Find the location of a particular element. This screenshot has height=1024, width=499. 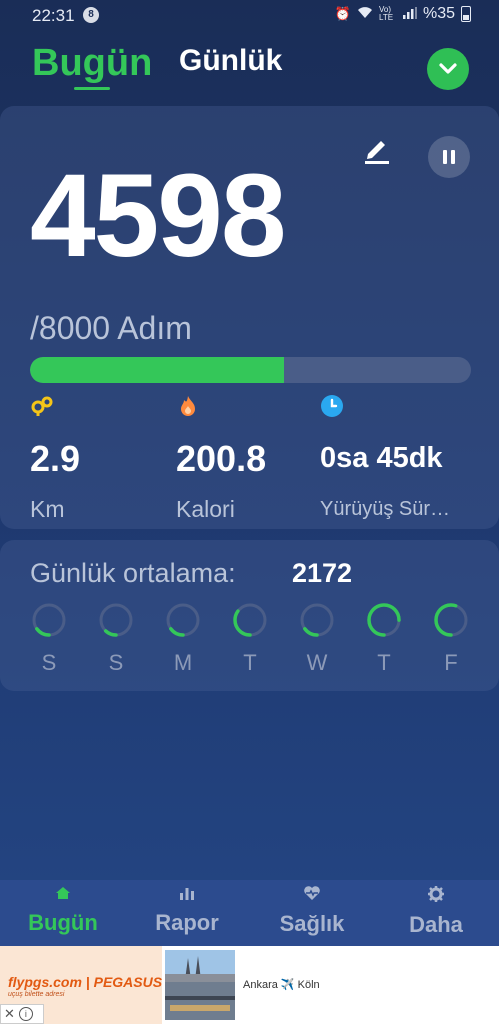

duration-value: 0sa 45dk is located at coordinates (381, 458).